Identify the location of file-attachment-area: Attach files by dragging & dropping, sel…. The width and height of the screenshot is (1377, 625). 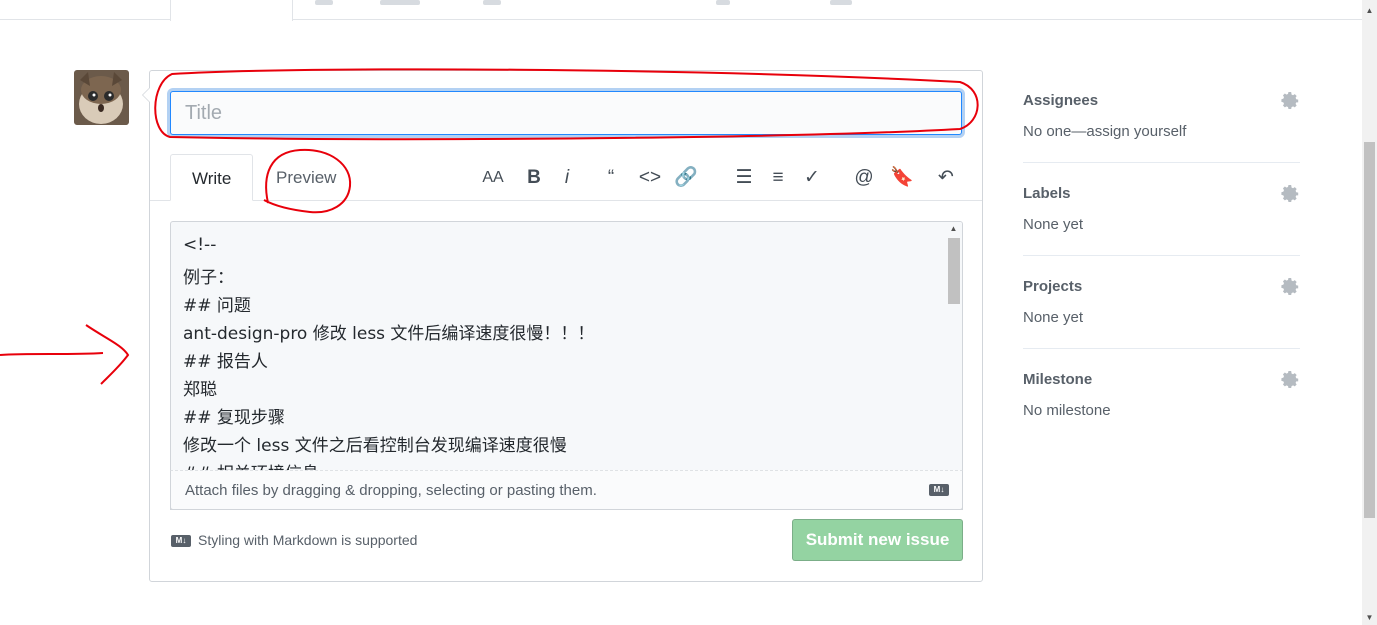
(566, 490).